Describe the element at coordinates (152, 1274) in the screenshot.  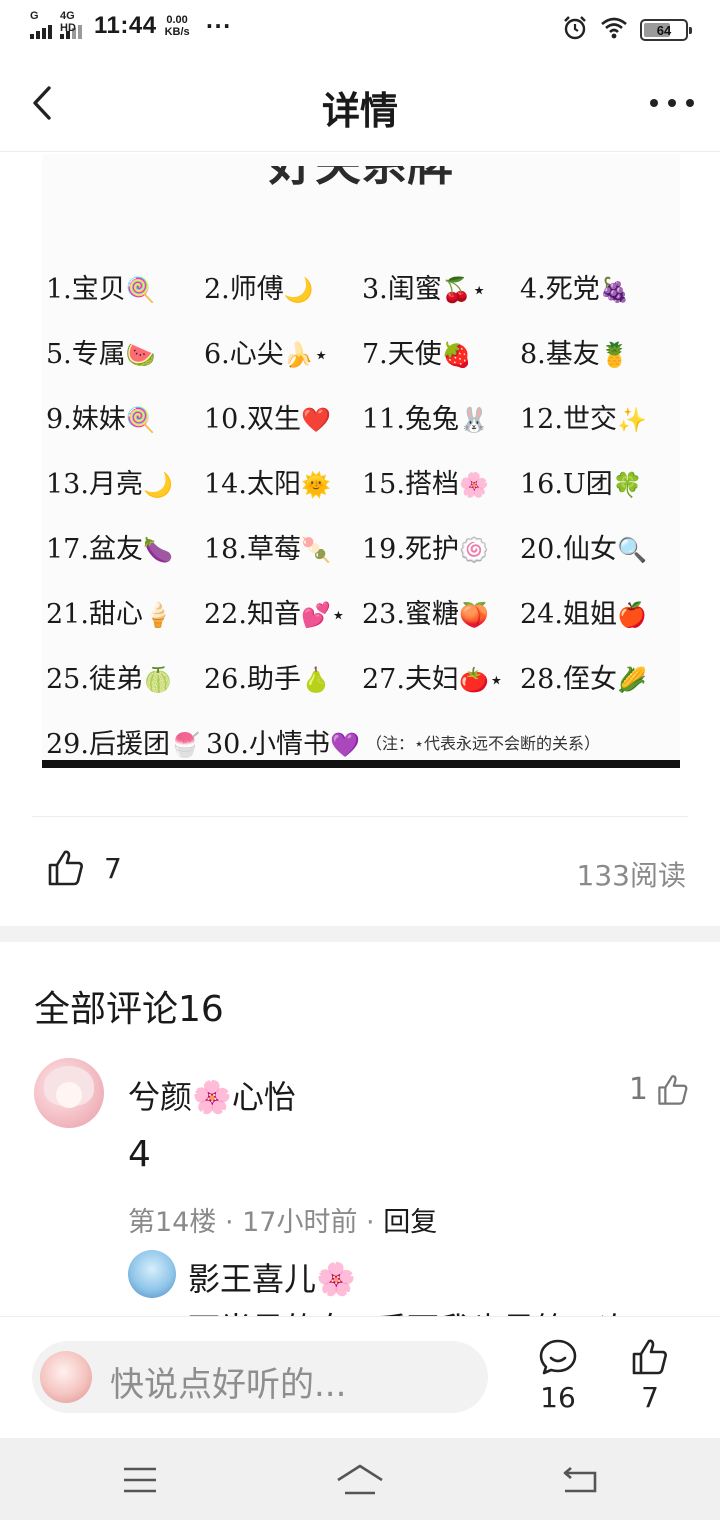
I see `reply-avatar` at that location.